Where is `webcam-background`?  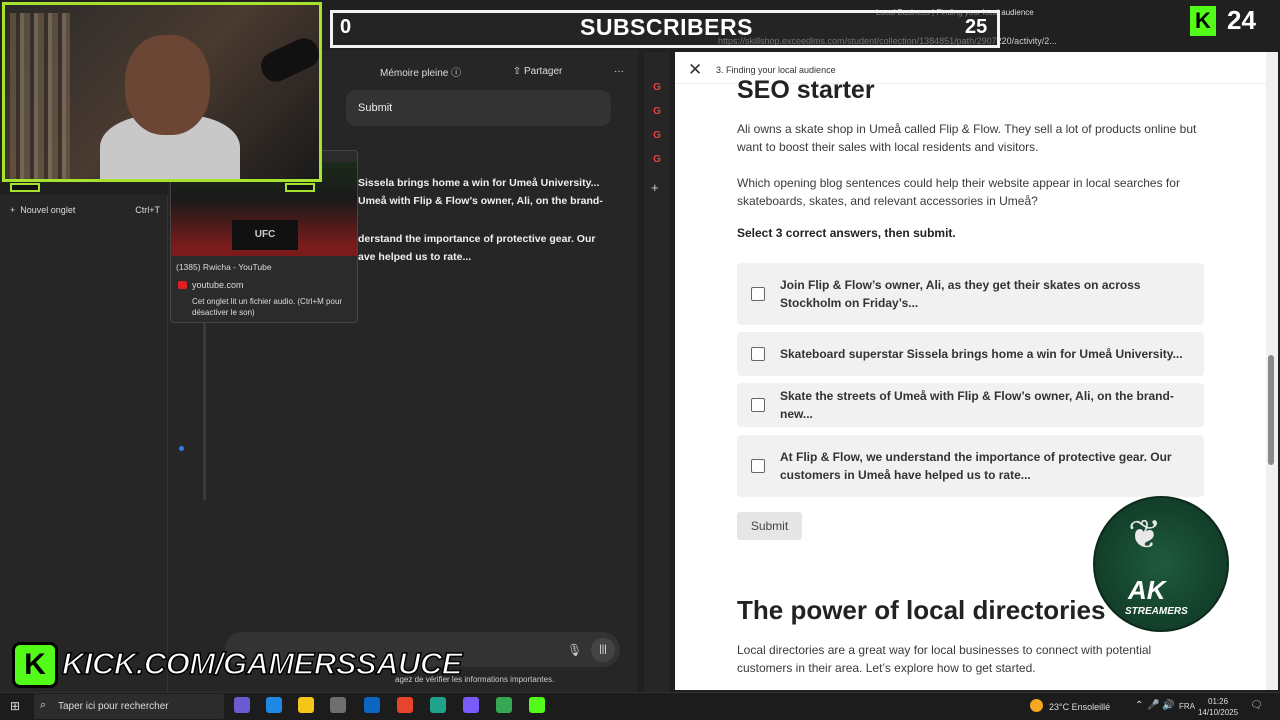 webcam-background is located at coordinates (40, 96).